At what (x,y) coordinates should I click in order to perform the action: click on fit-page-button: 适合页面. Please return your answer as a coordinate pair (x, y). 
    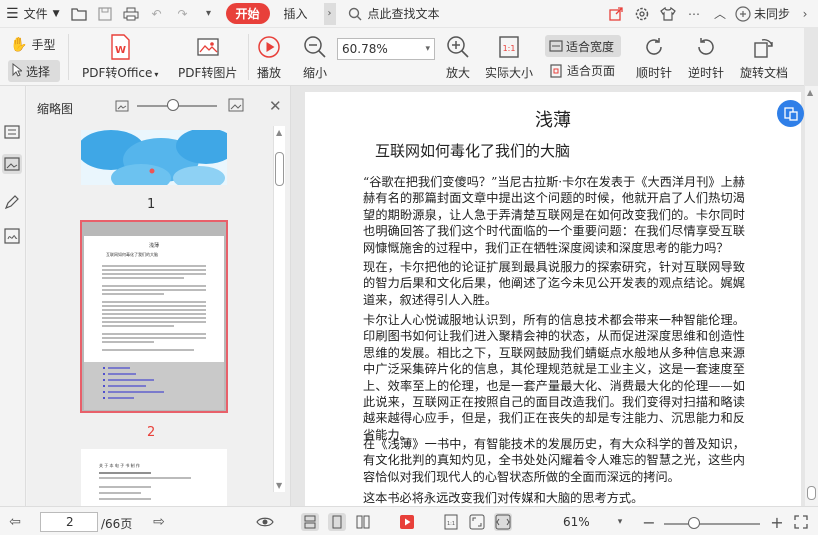
    Looking at the image, I should click on (582, 70).